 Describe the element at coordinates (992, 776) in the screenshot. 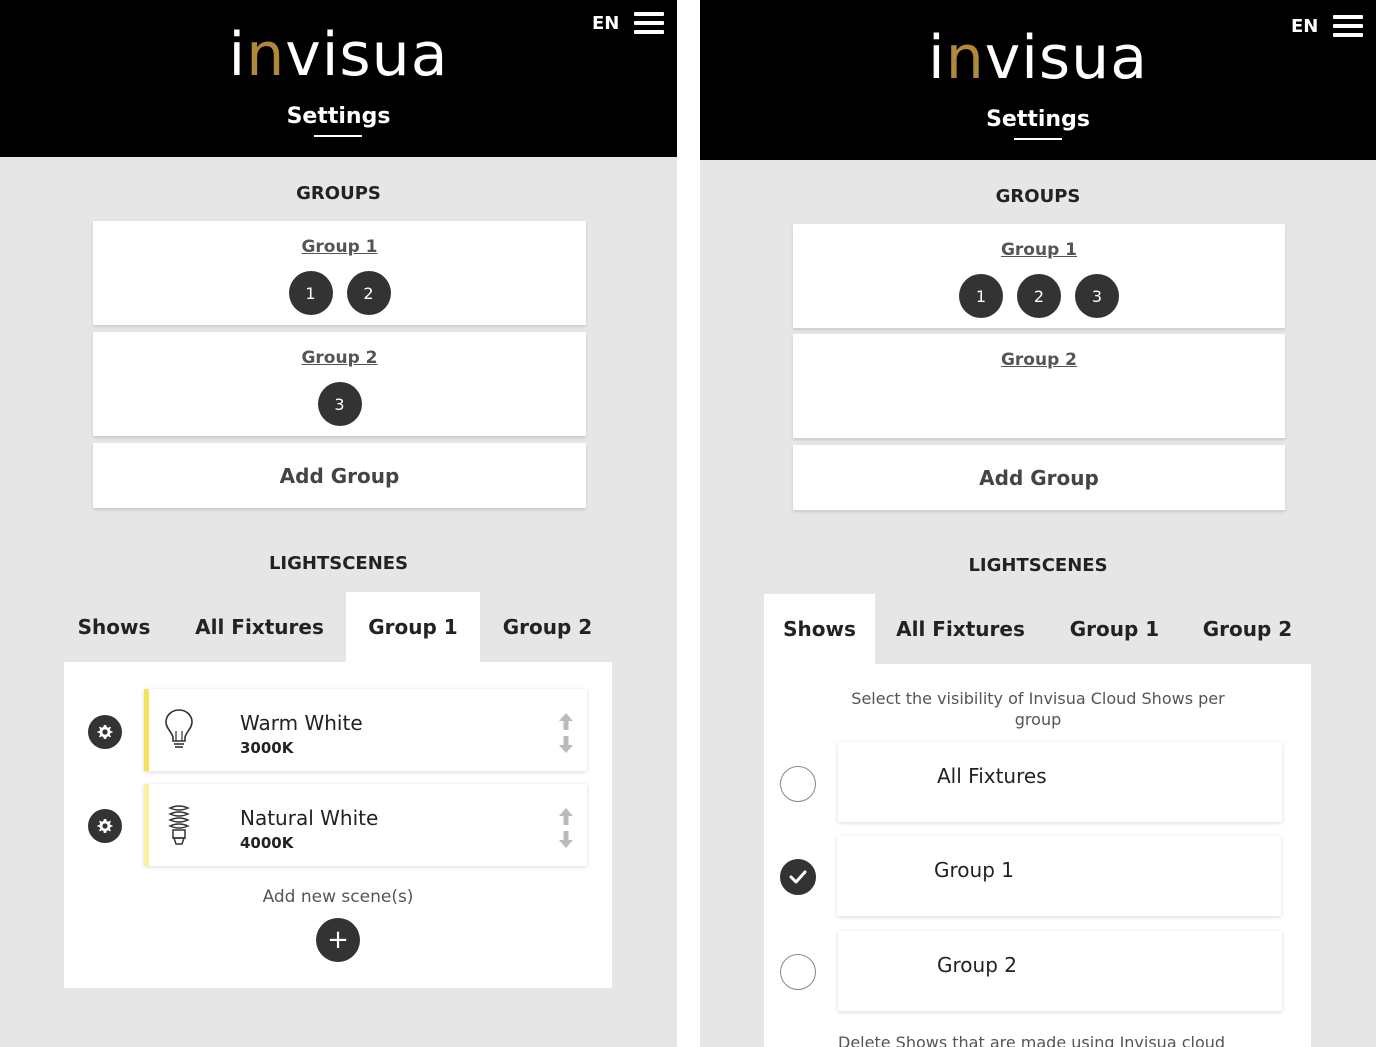

I see `visibility-option-label: All Fixtures` at that location.